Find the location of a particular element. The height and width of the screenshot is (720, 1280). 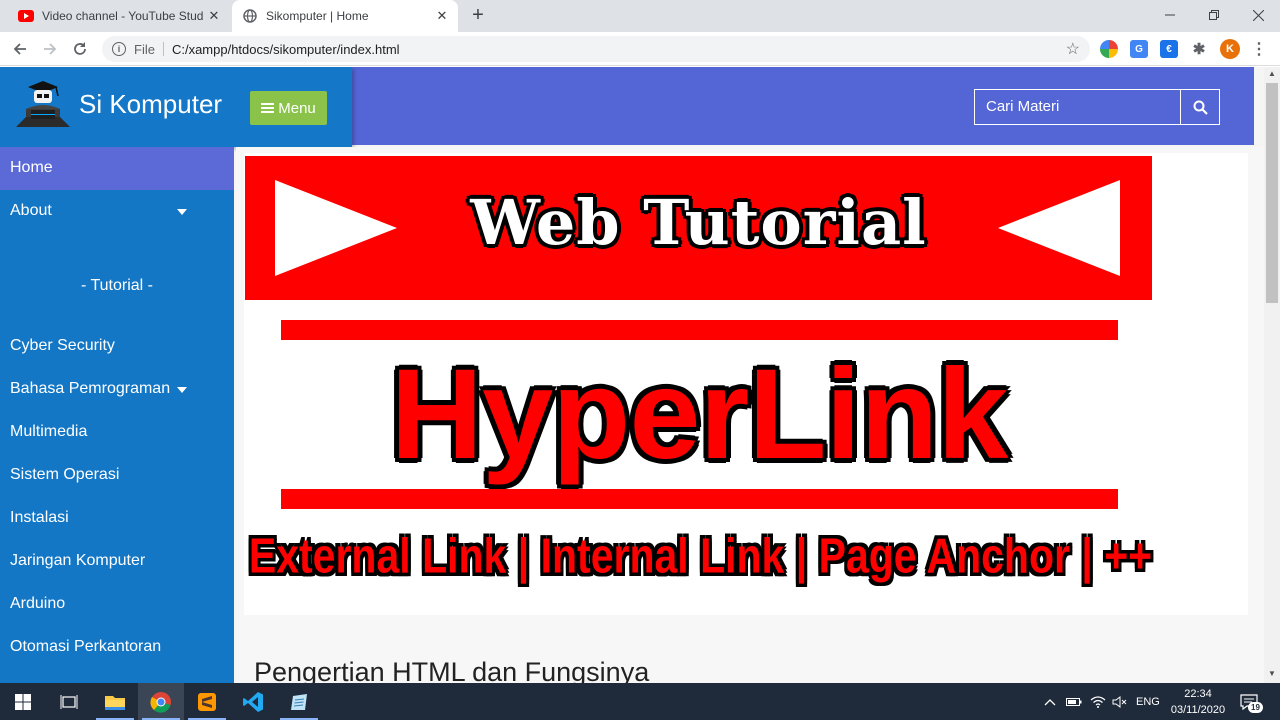

vscode-icon is located at coordinates (253, 701).